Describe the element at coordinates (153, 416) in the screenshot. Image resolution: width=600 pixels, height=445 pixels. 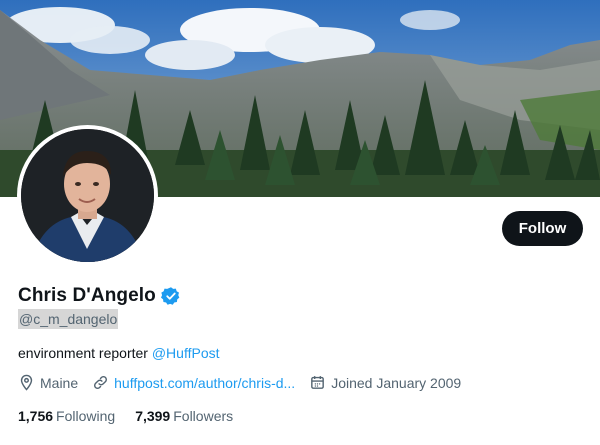
I see `followers-count: 7,399` at that location.